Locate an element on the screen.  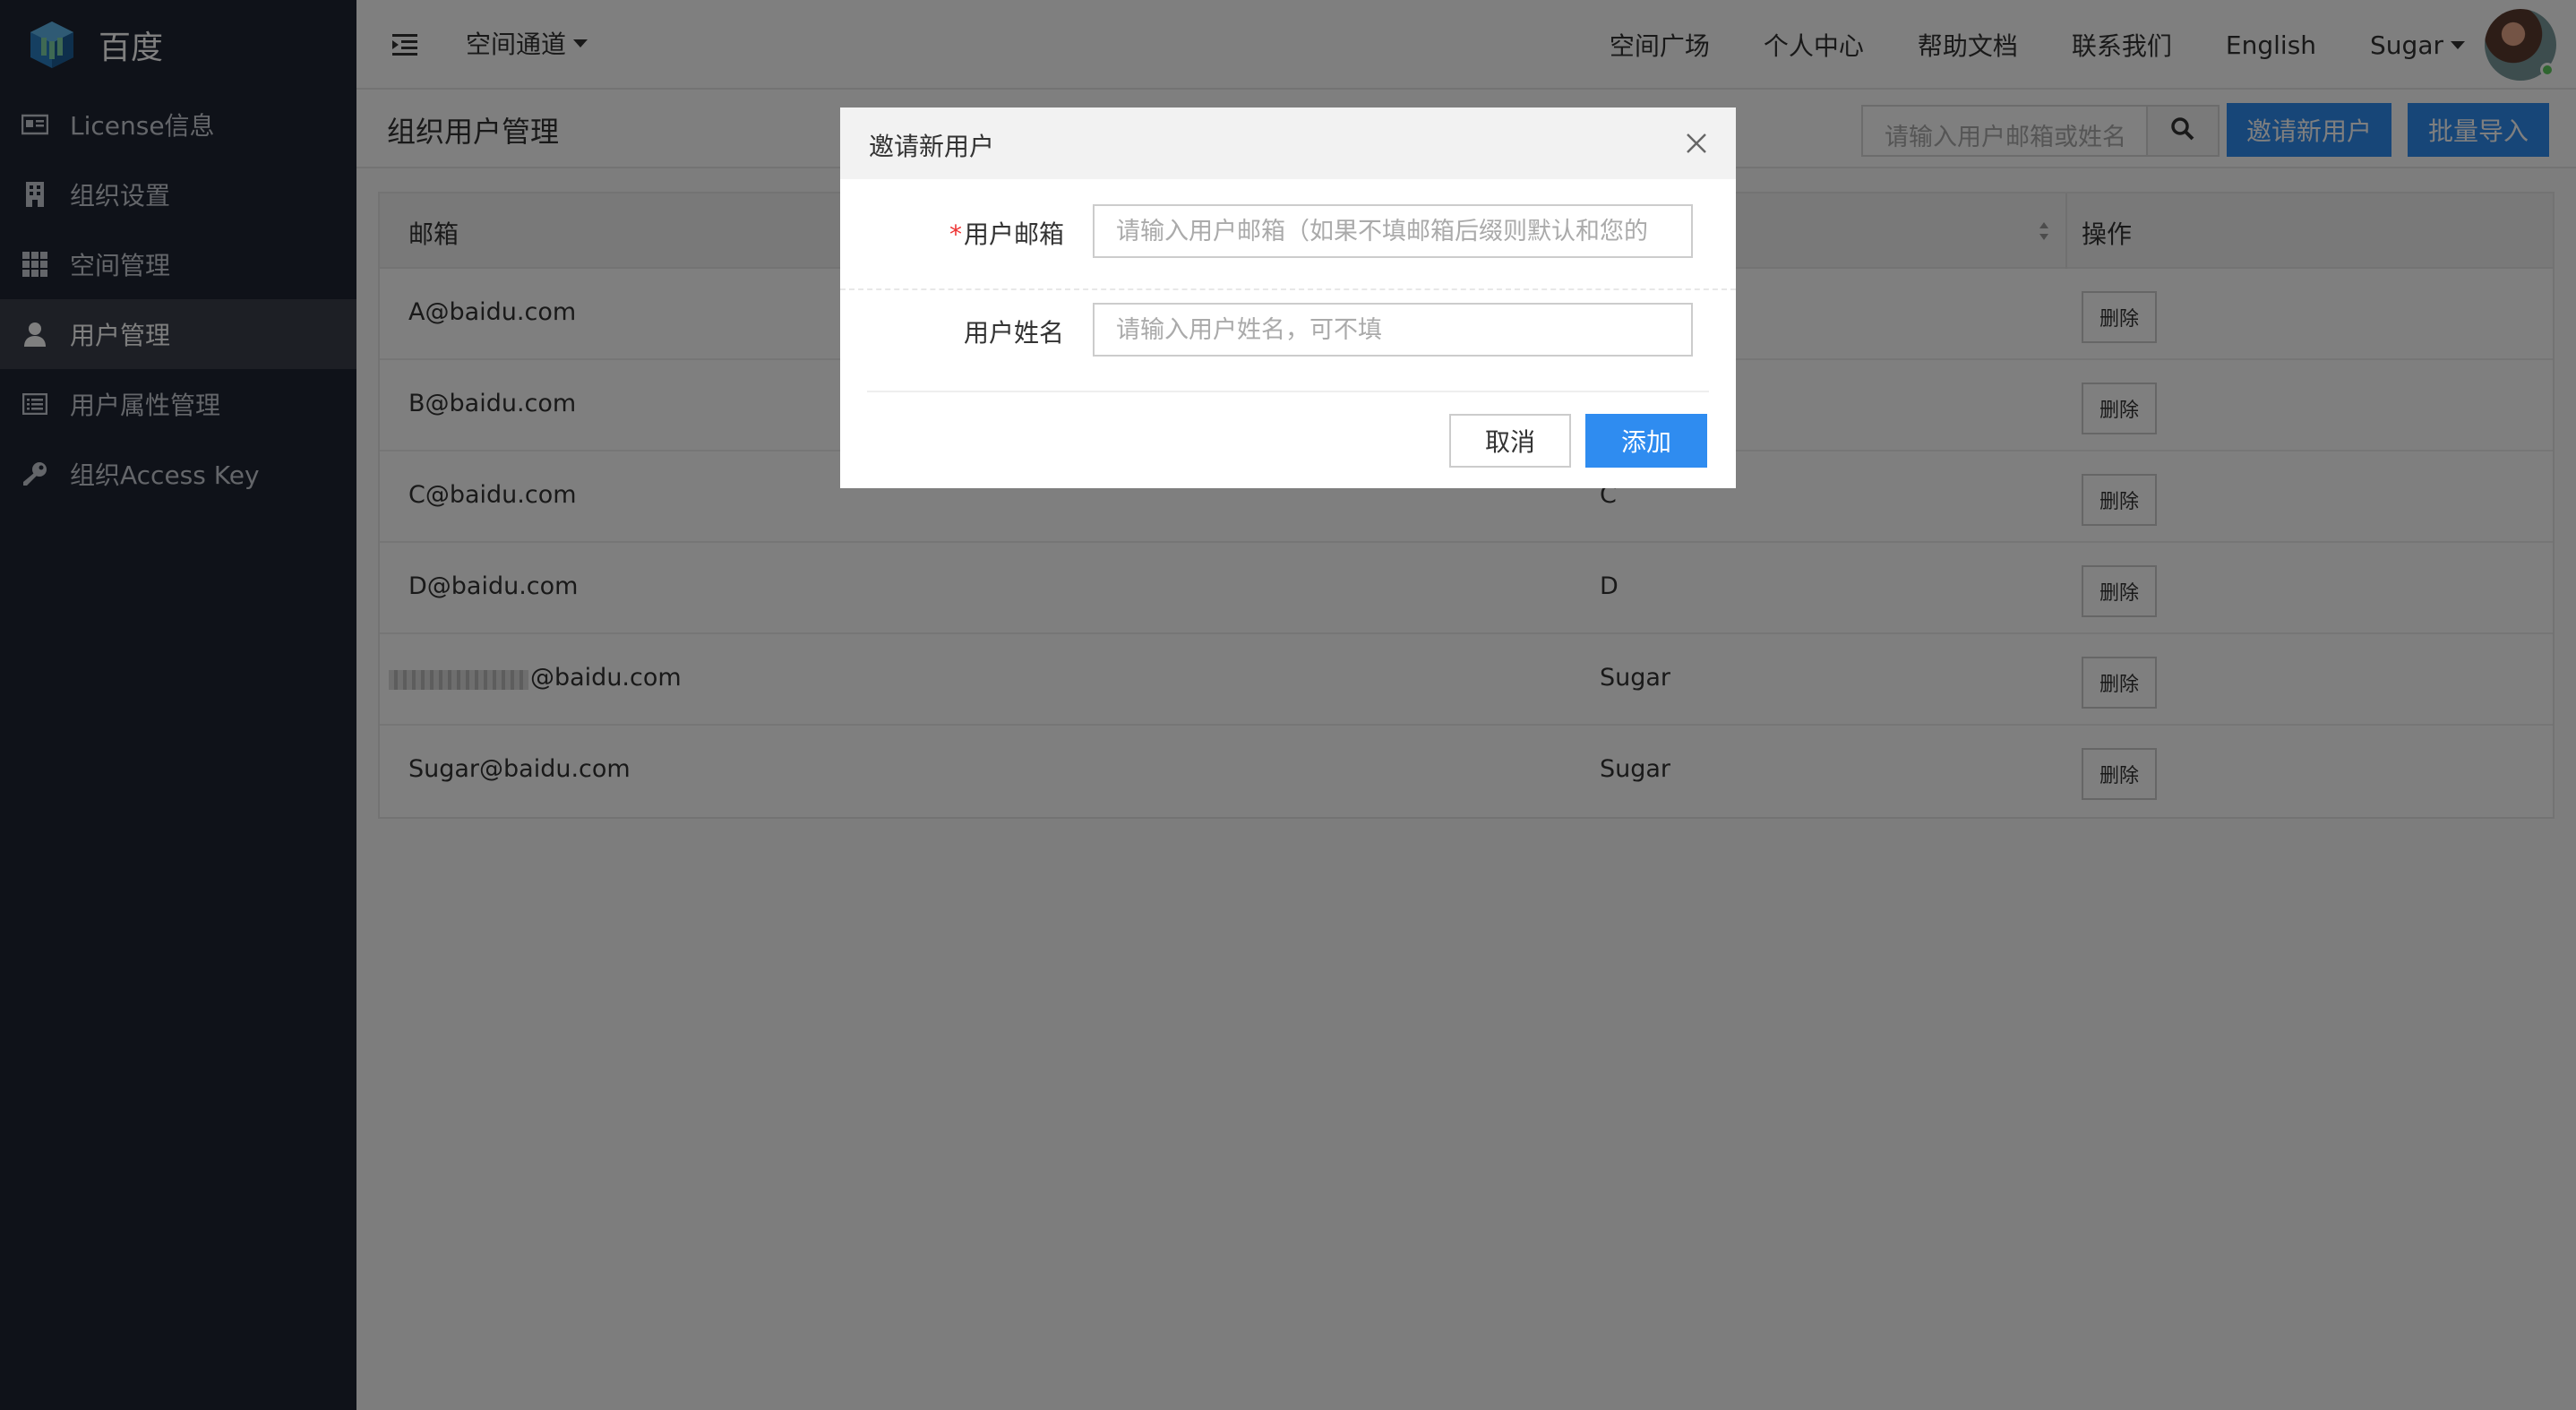
close-icon is located at coordinates (1696, 143).